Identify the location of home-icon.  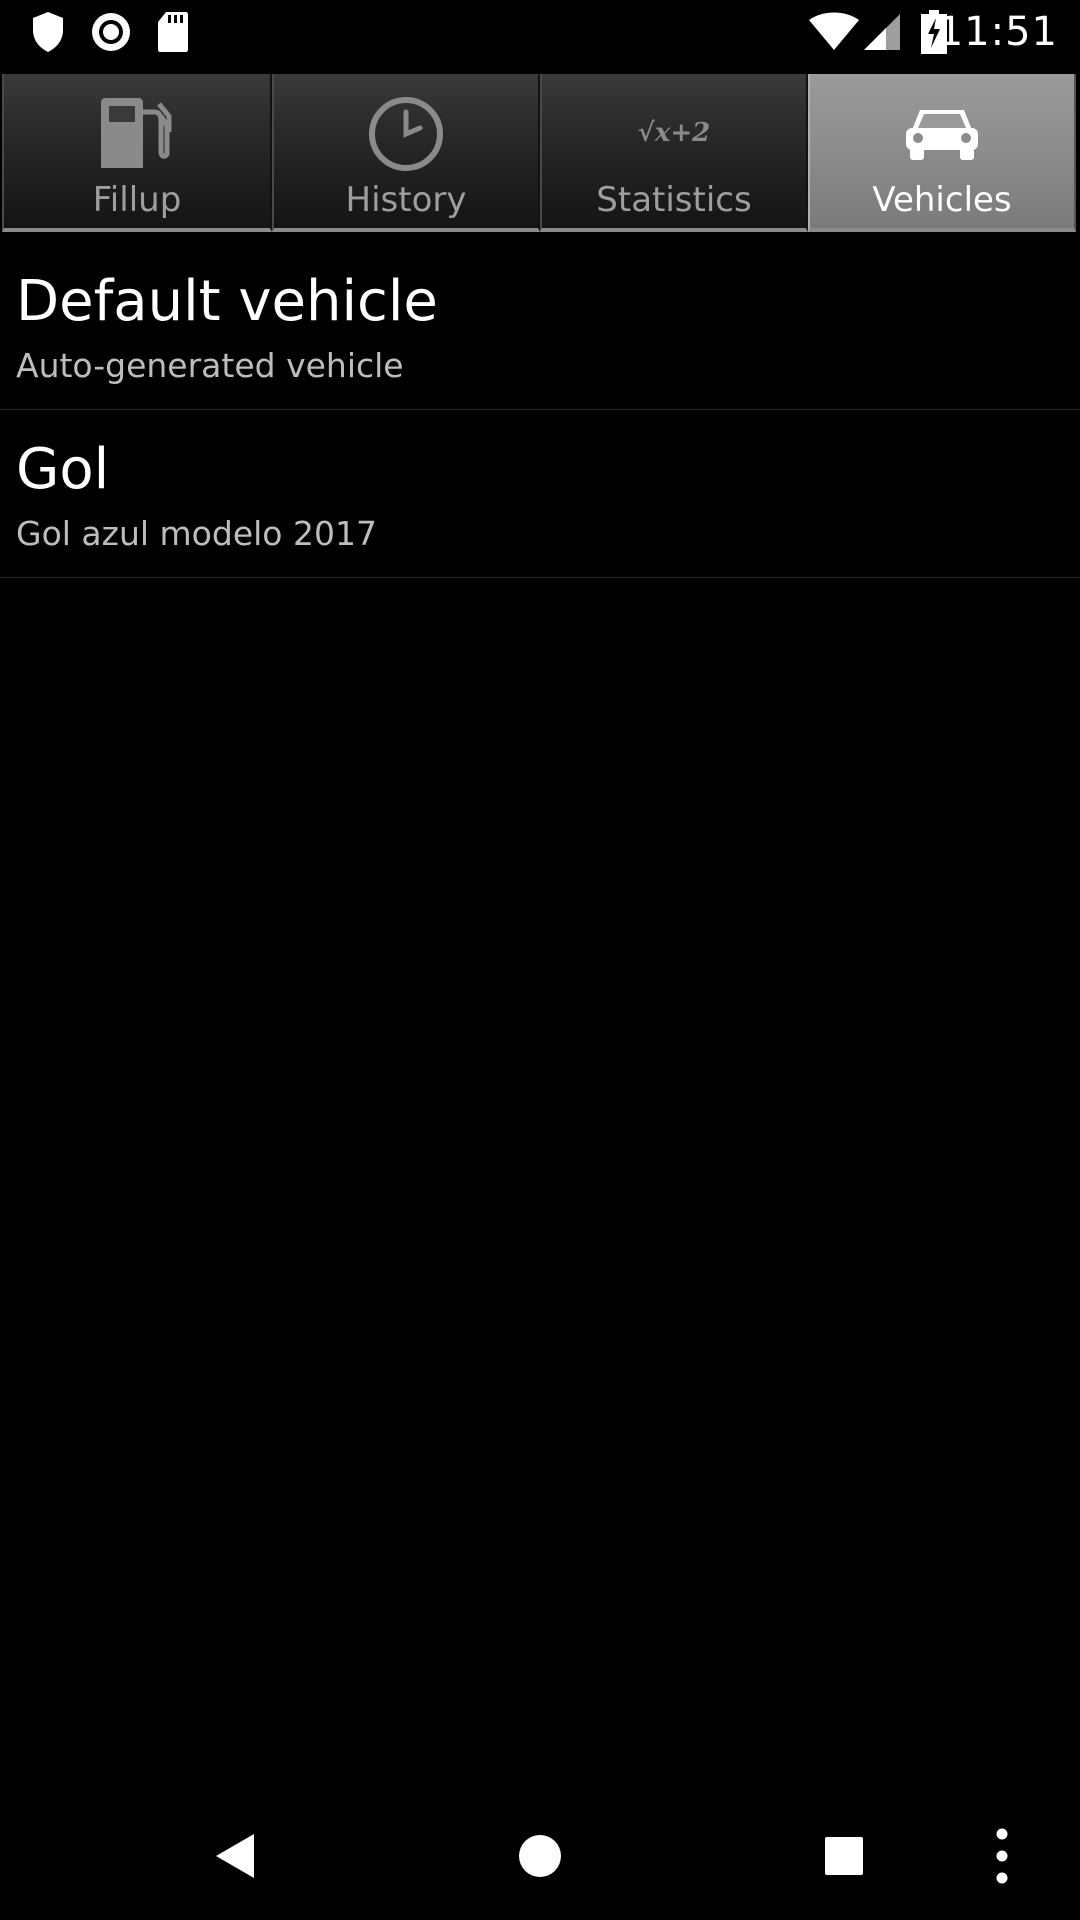
(540, 1856).